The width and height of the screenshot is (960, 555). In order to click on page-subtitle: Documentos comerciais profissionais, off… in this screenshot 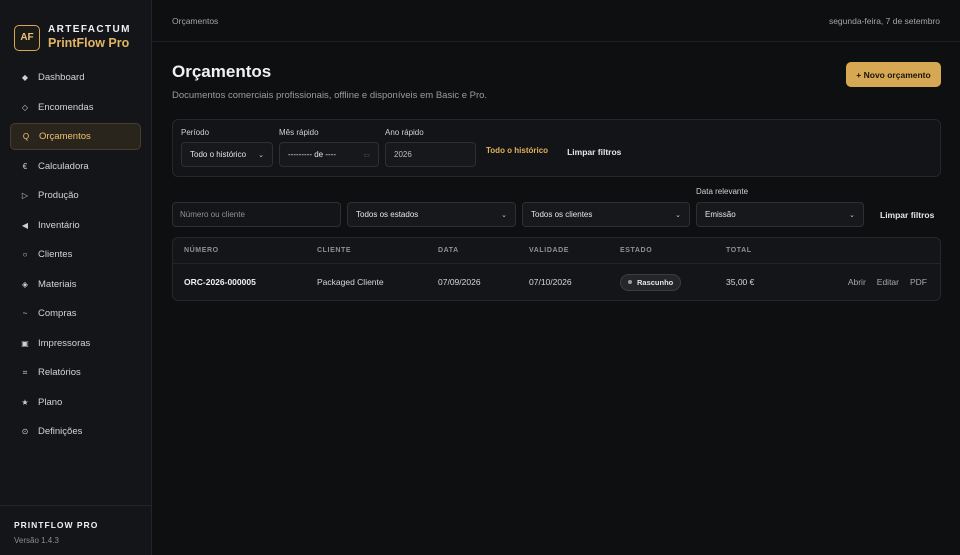, I will do `click(330, 95)`.